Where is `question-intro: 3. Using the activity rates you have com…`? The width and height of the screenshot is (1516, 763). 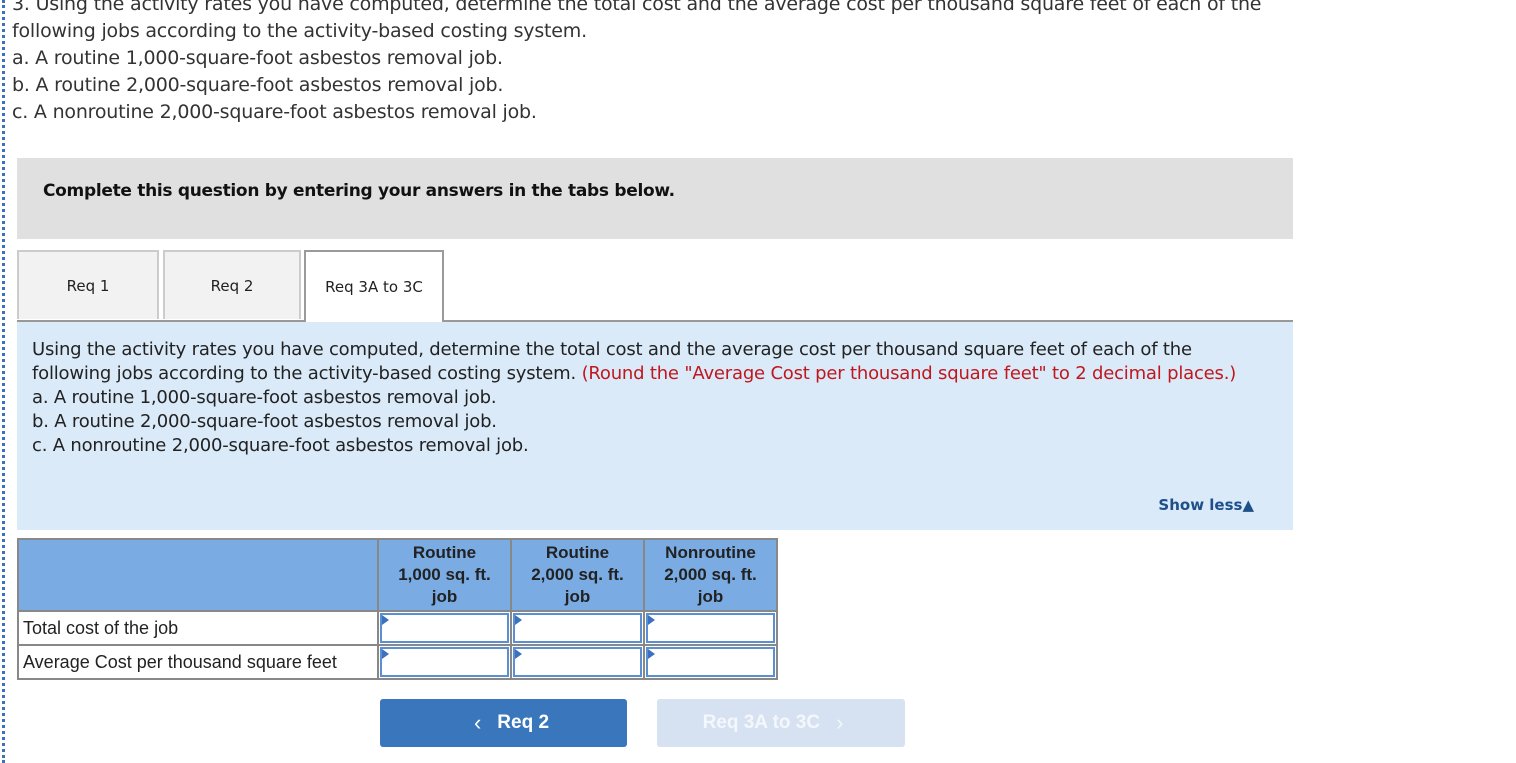 question-intro: 3. Using the activity rates you have com… is located at coordinates (636, 63).